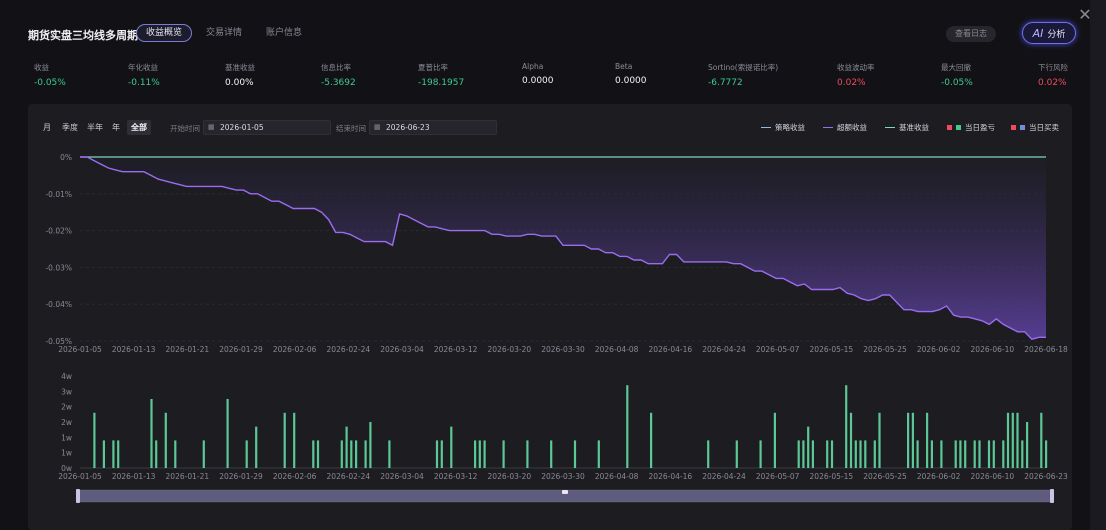  Describe the element at coordinates (783, 127) in the screenshot. I see `legend-strategy-return: 策略收益` at that location.